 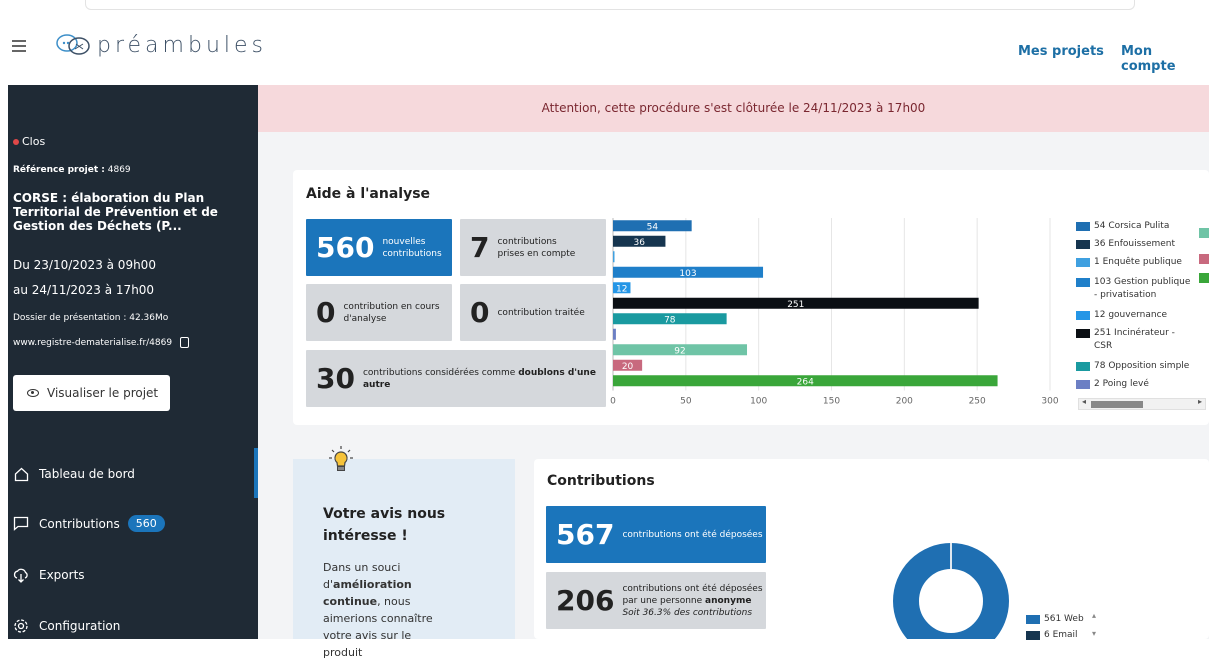 What do you see at coordinates (610, 5) in the screenshot?
I see `browser-top-strip` at bounding box center [610, 5].